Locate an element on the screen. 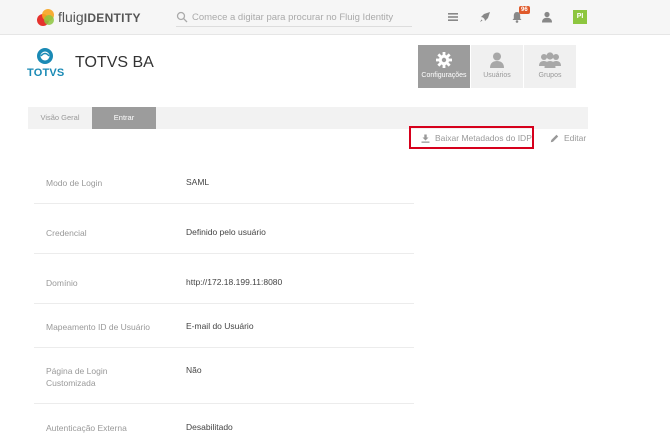  rocket-icon is located at coordinates (485, 17).